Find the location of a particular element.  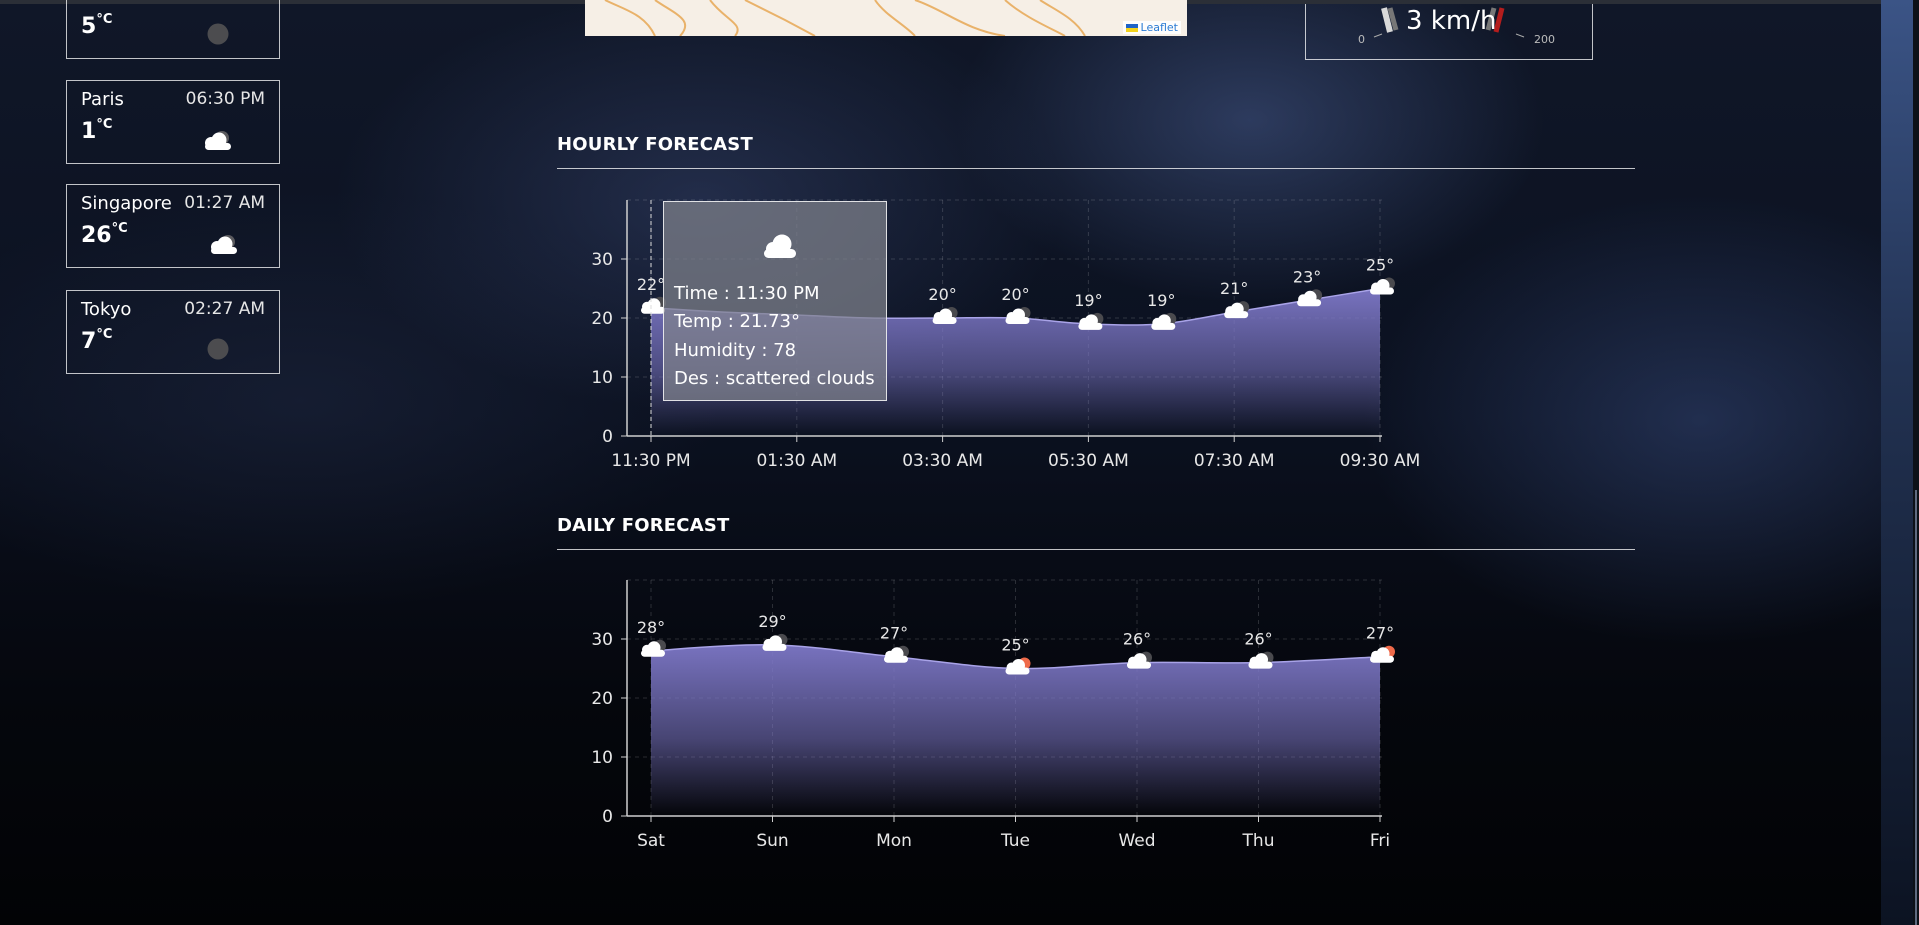

city-name: Paris is located at coordinates (102, 99).